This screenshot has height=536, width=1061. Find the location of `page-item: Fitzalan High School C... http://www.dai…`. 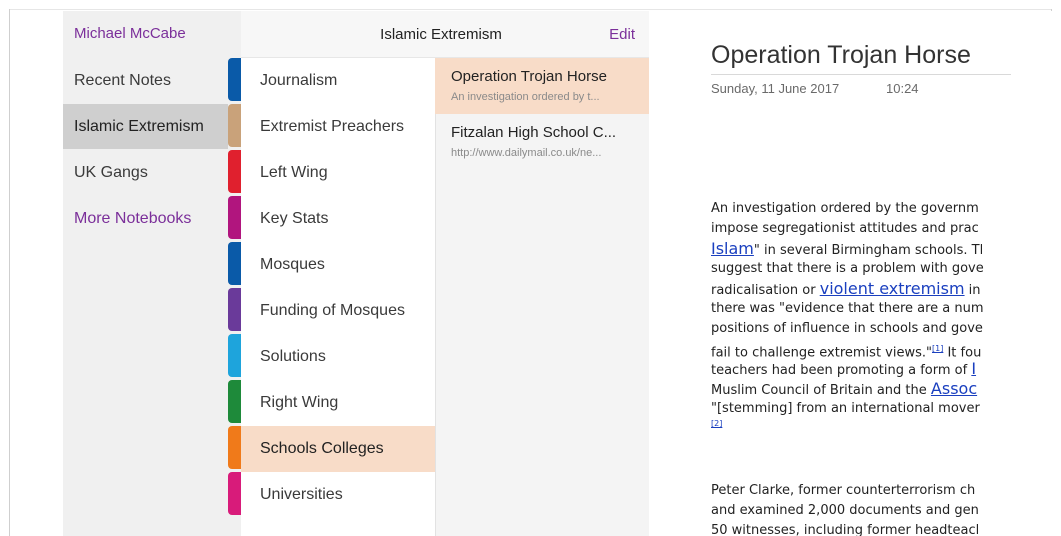

page-item: Fitzalan High School C... http://www.dai… is located at coordinates (542, 142).